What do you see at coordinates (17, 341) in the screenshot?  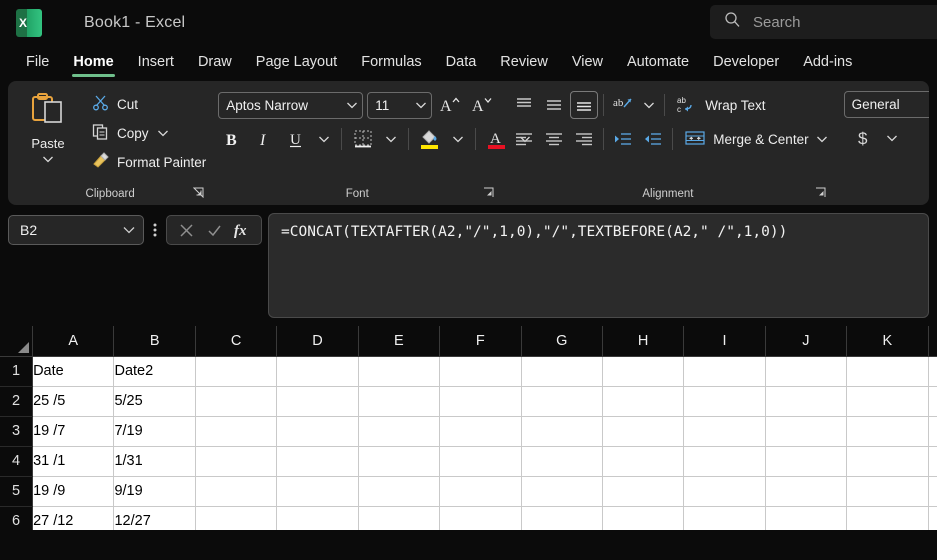 I see `select-all-button` at bounding box center [17, 341].